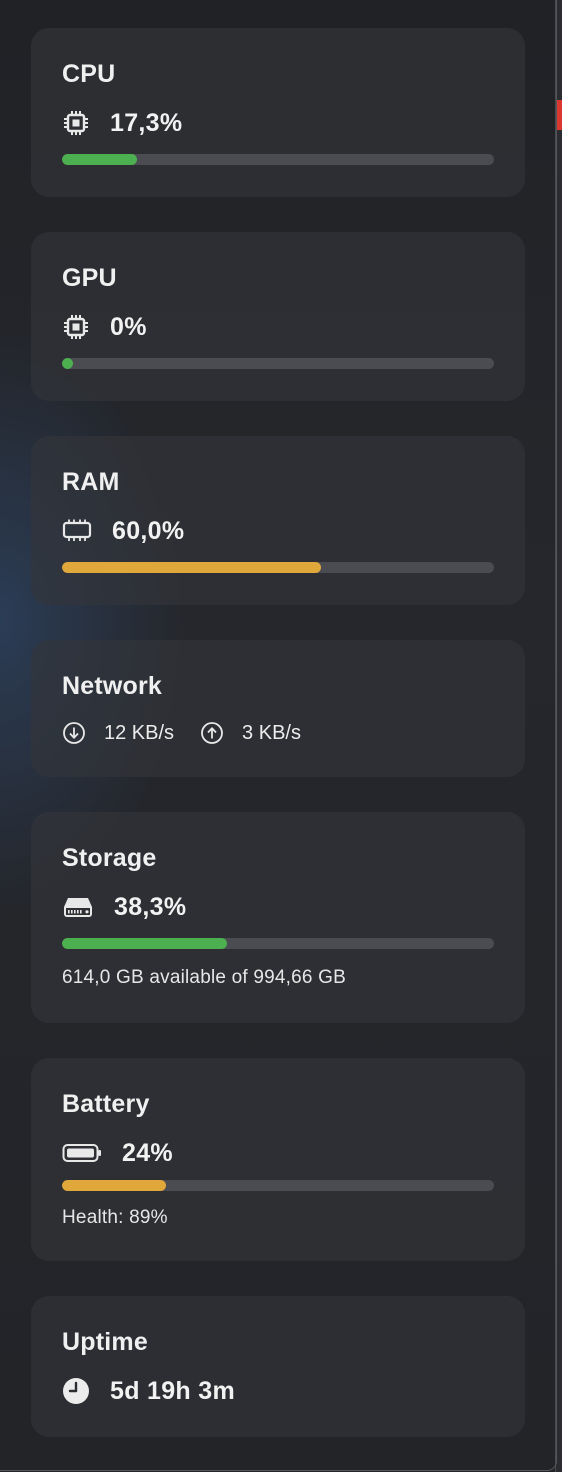  Describe the element at coordinates (278, 363) in the screenshot. I see `gpu-progress-bar` at that location.